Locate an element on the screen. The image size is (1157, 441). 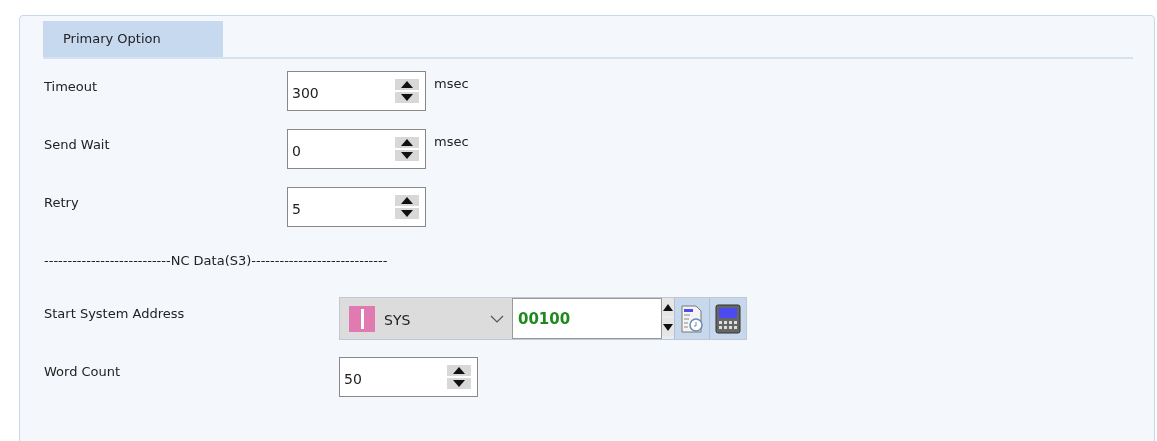
tab: Primary Option is located at coordinates (133, 39).